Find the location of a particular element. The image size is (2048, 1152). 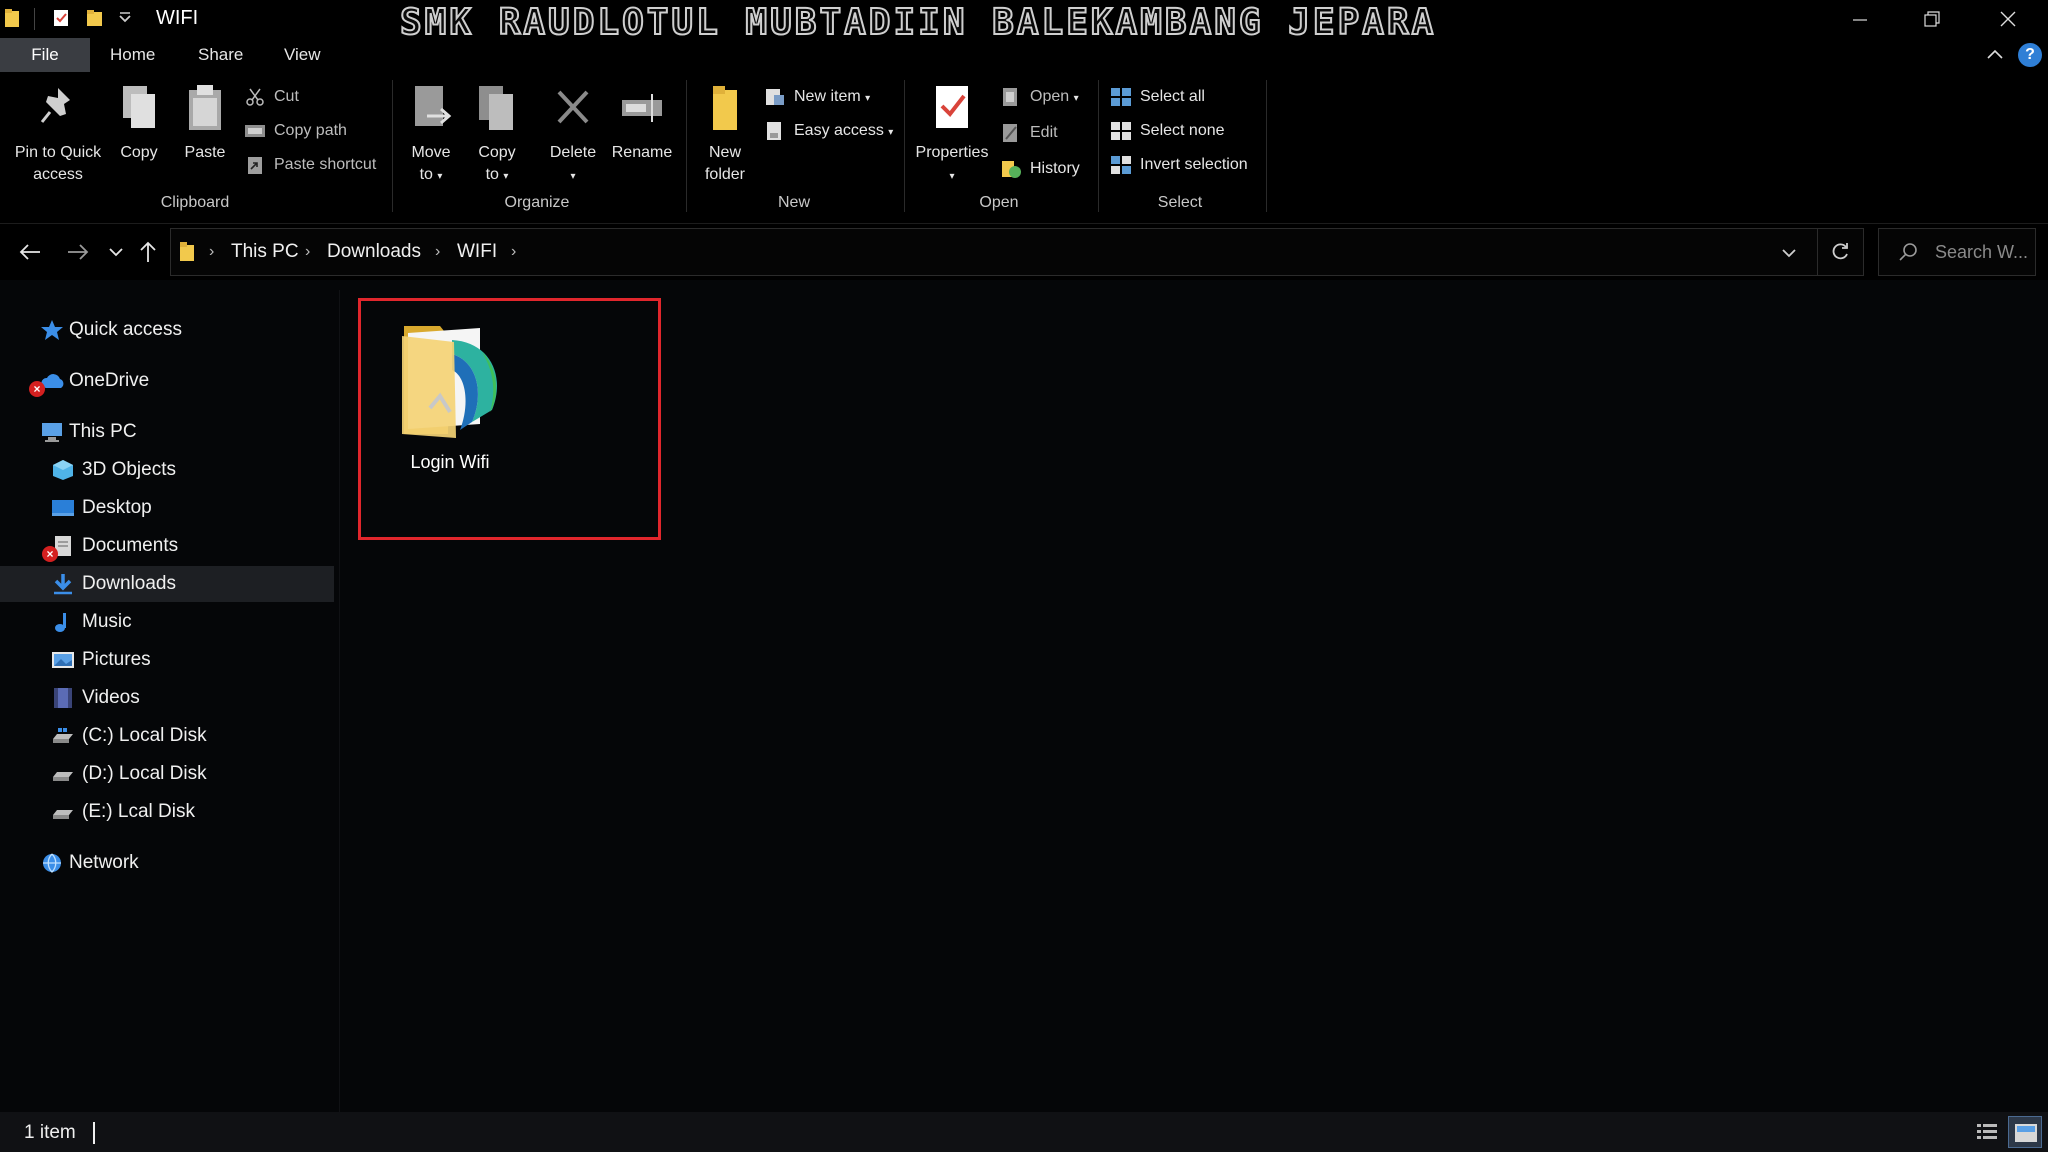

desktop-icon is located at coordinates (63, 508).